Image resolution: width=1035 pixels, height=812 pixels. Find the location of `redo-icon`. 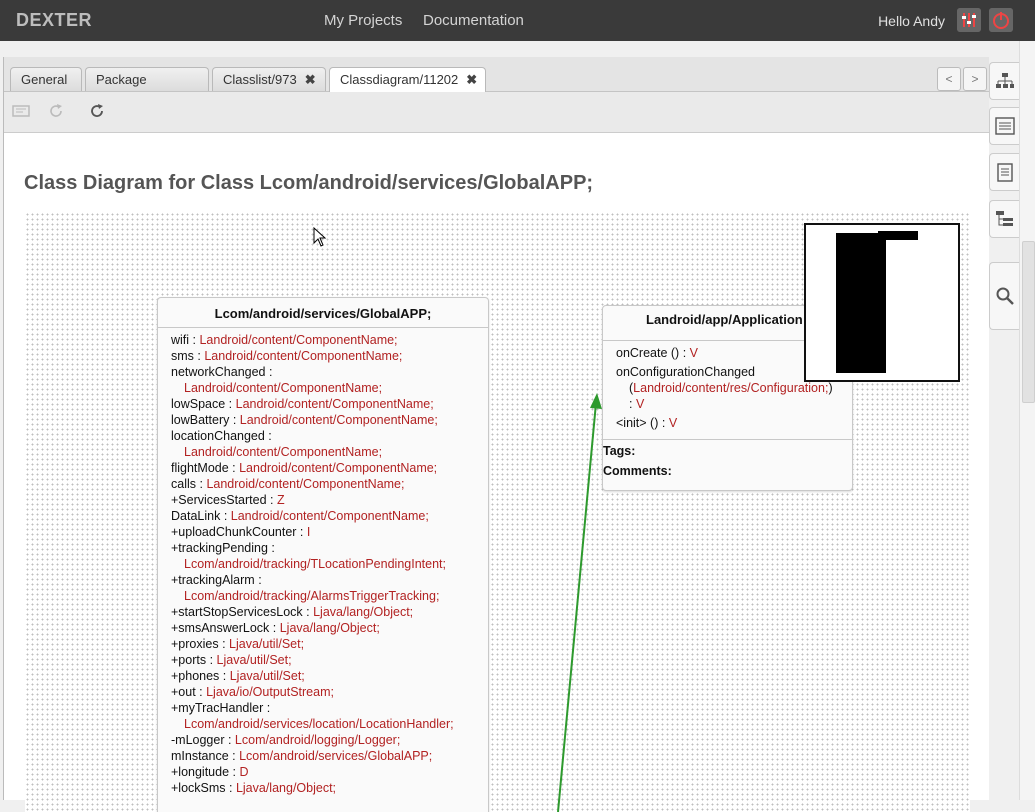

redo-icon is located at coordinates (56, 110).